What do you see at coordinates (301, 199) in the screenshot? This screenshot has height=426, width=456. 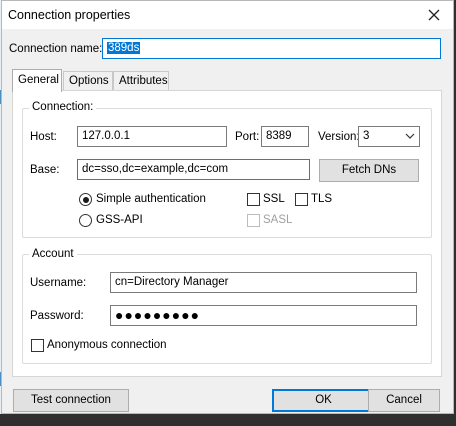 I see `tls-checkbox` at bounding box center [301, 199].